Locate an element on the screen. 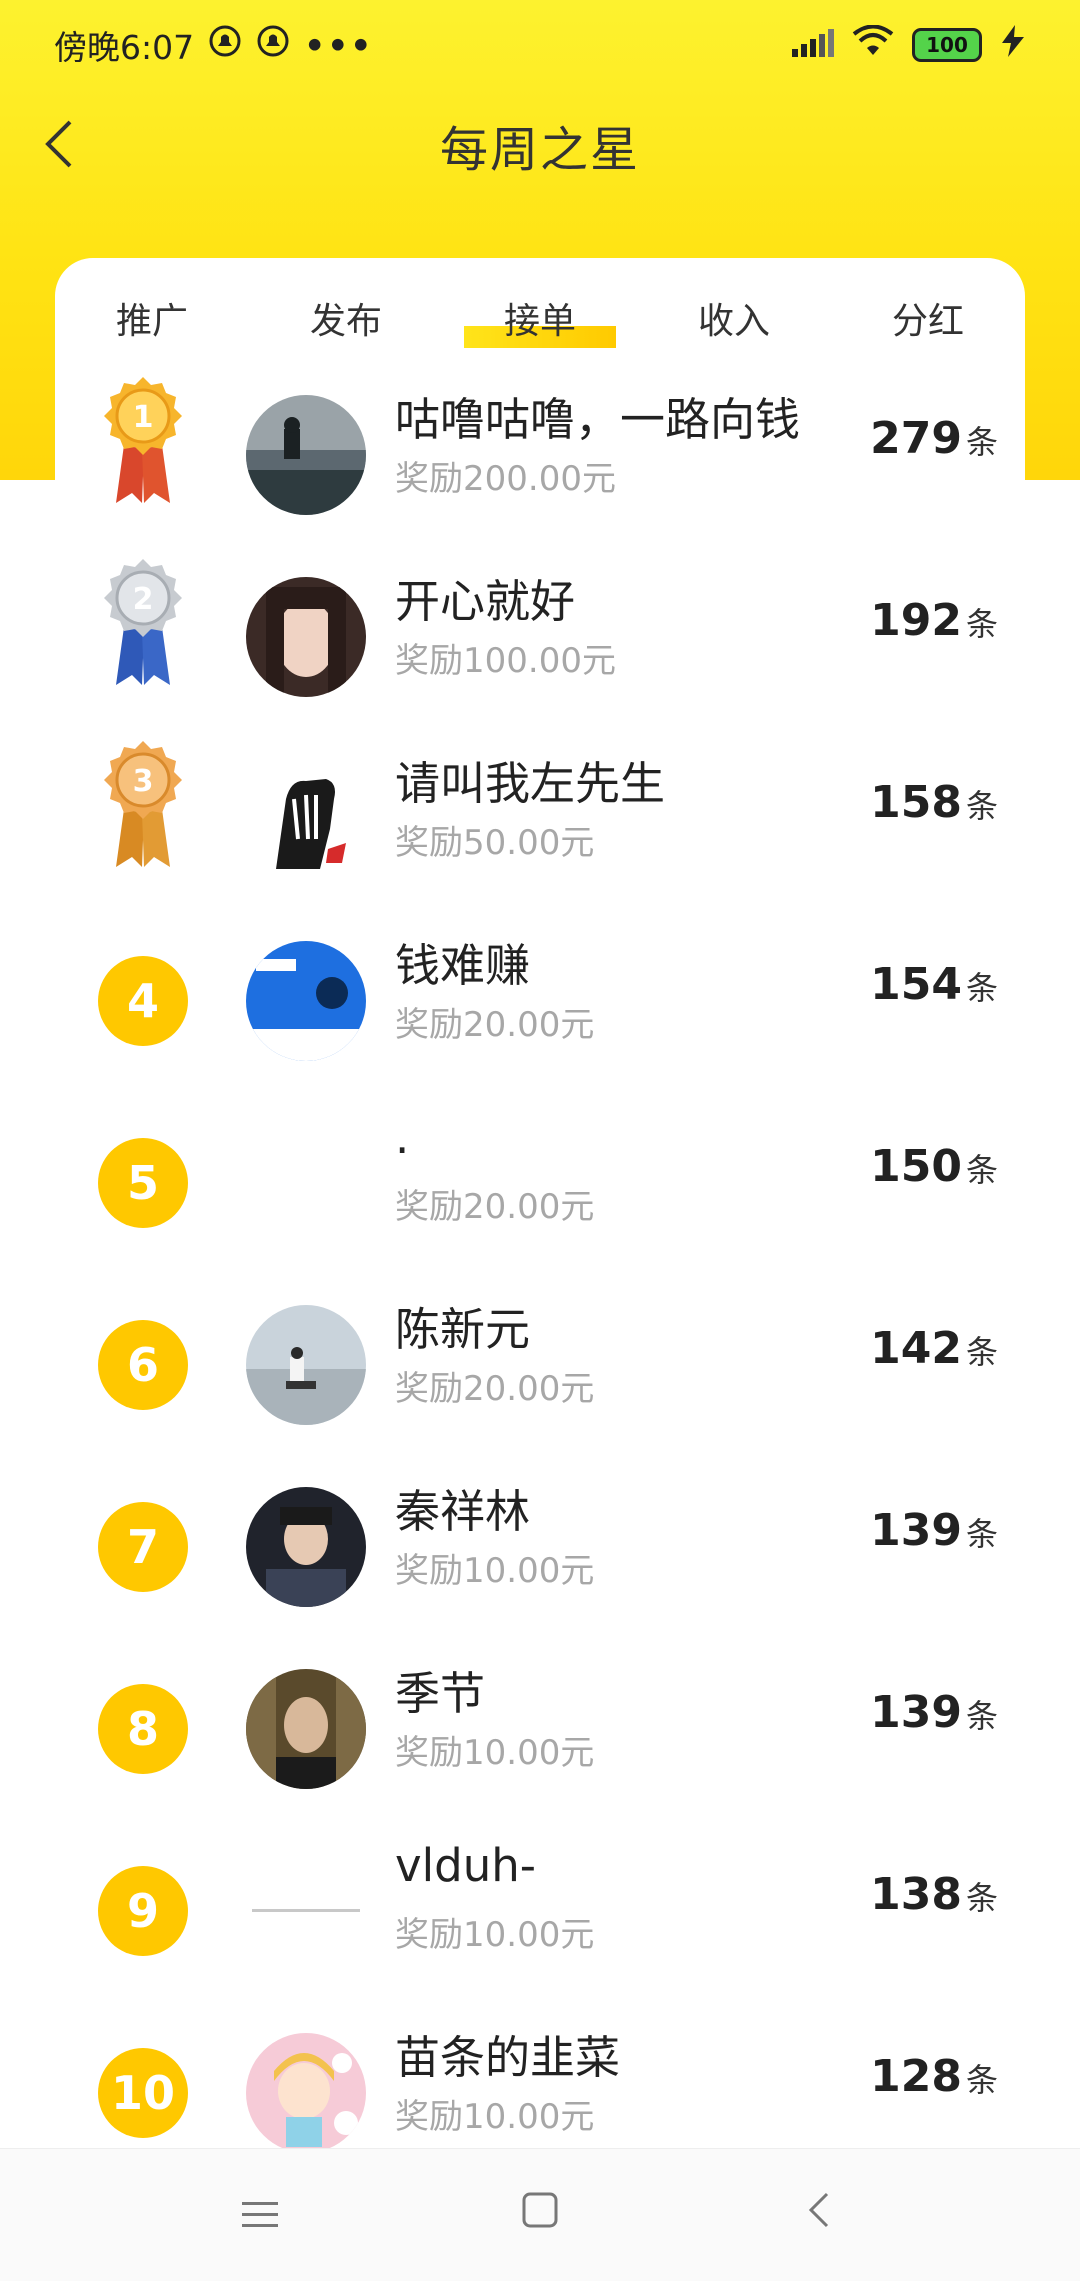  list-item: 3 请叫我左先生 奖励50.00元 158 条 is located at coordinates (540, 820).